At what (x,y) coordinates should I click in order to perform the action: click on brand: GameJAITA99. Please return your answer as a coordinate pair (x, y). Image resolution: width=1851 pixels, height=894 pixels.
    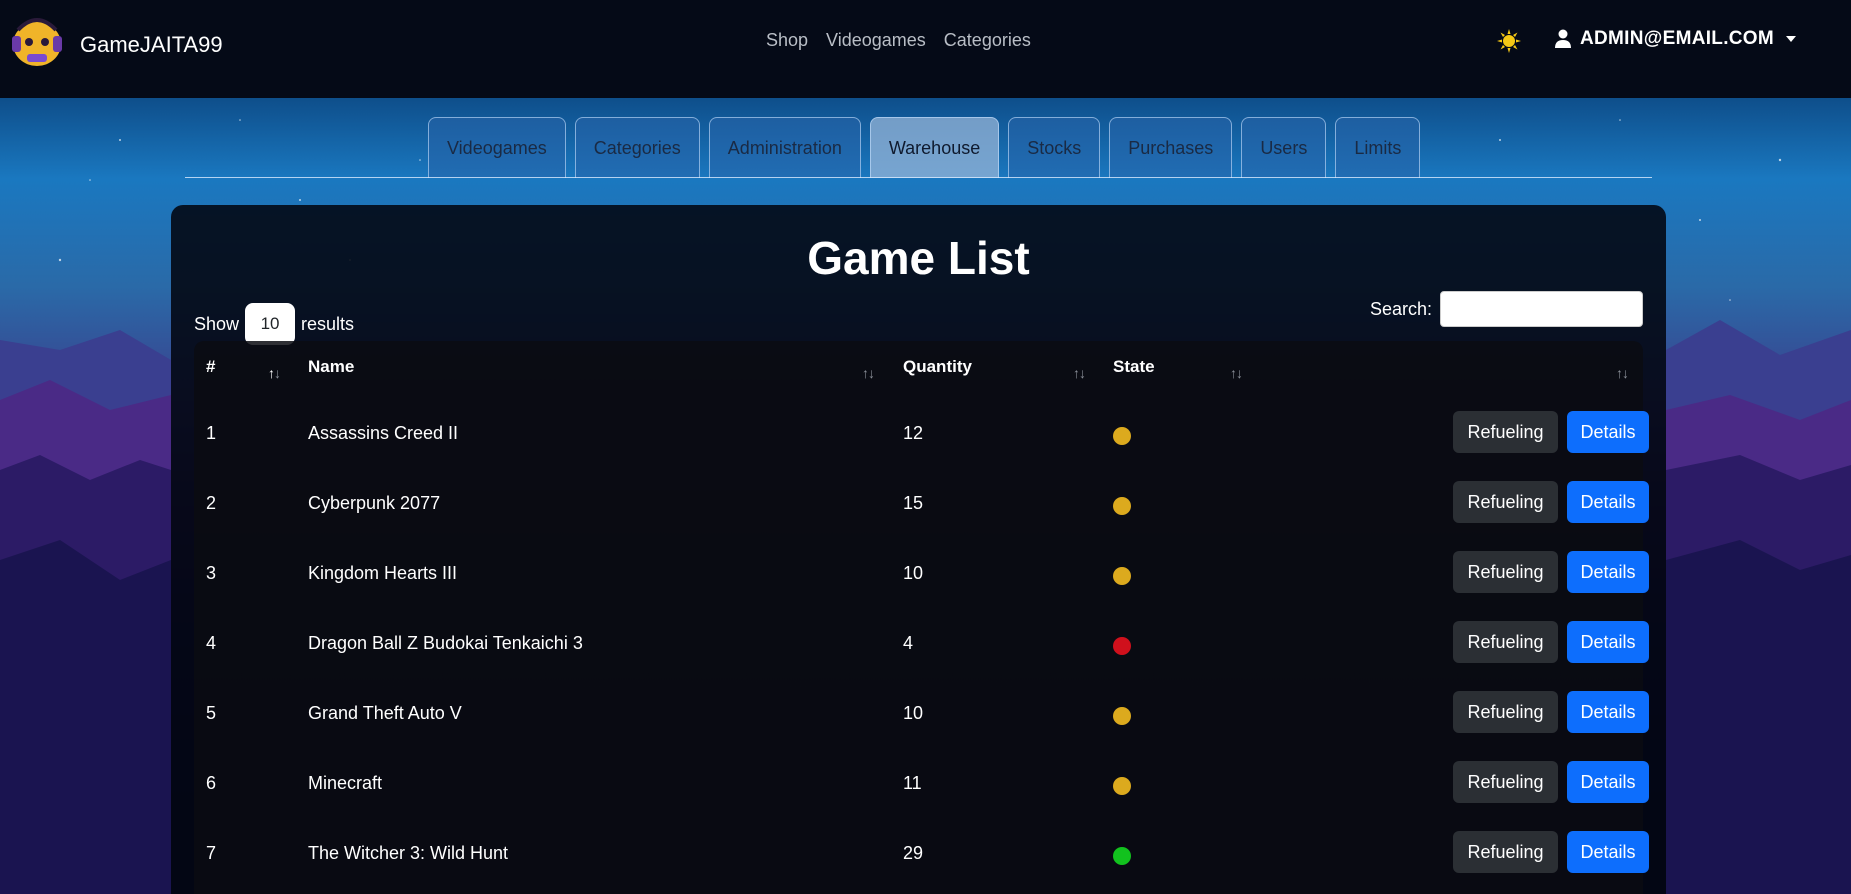
    Looking at the image, I should click on (115, 39).